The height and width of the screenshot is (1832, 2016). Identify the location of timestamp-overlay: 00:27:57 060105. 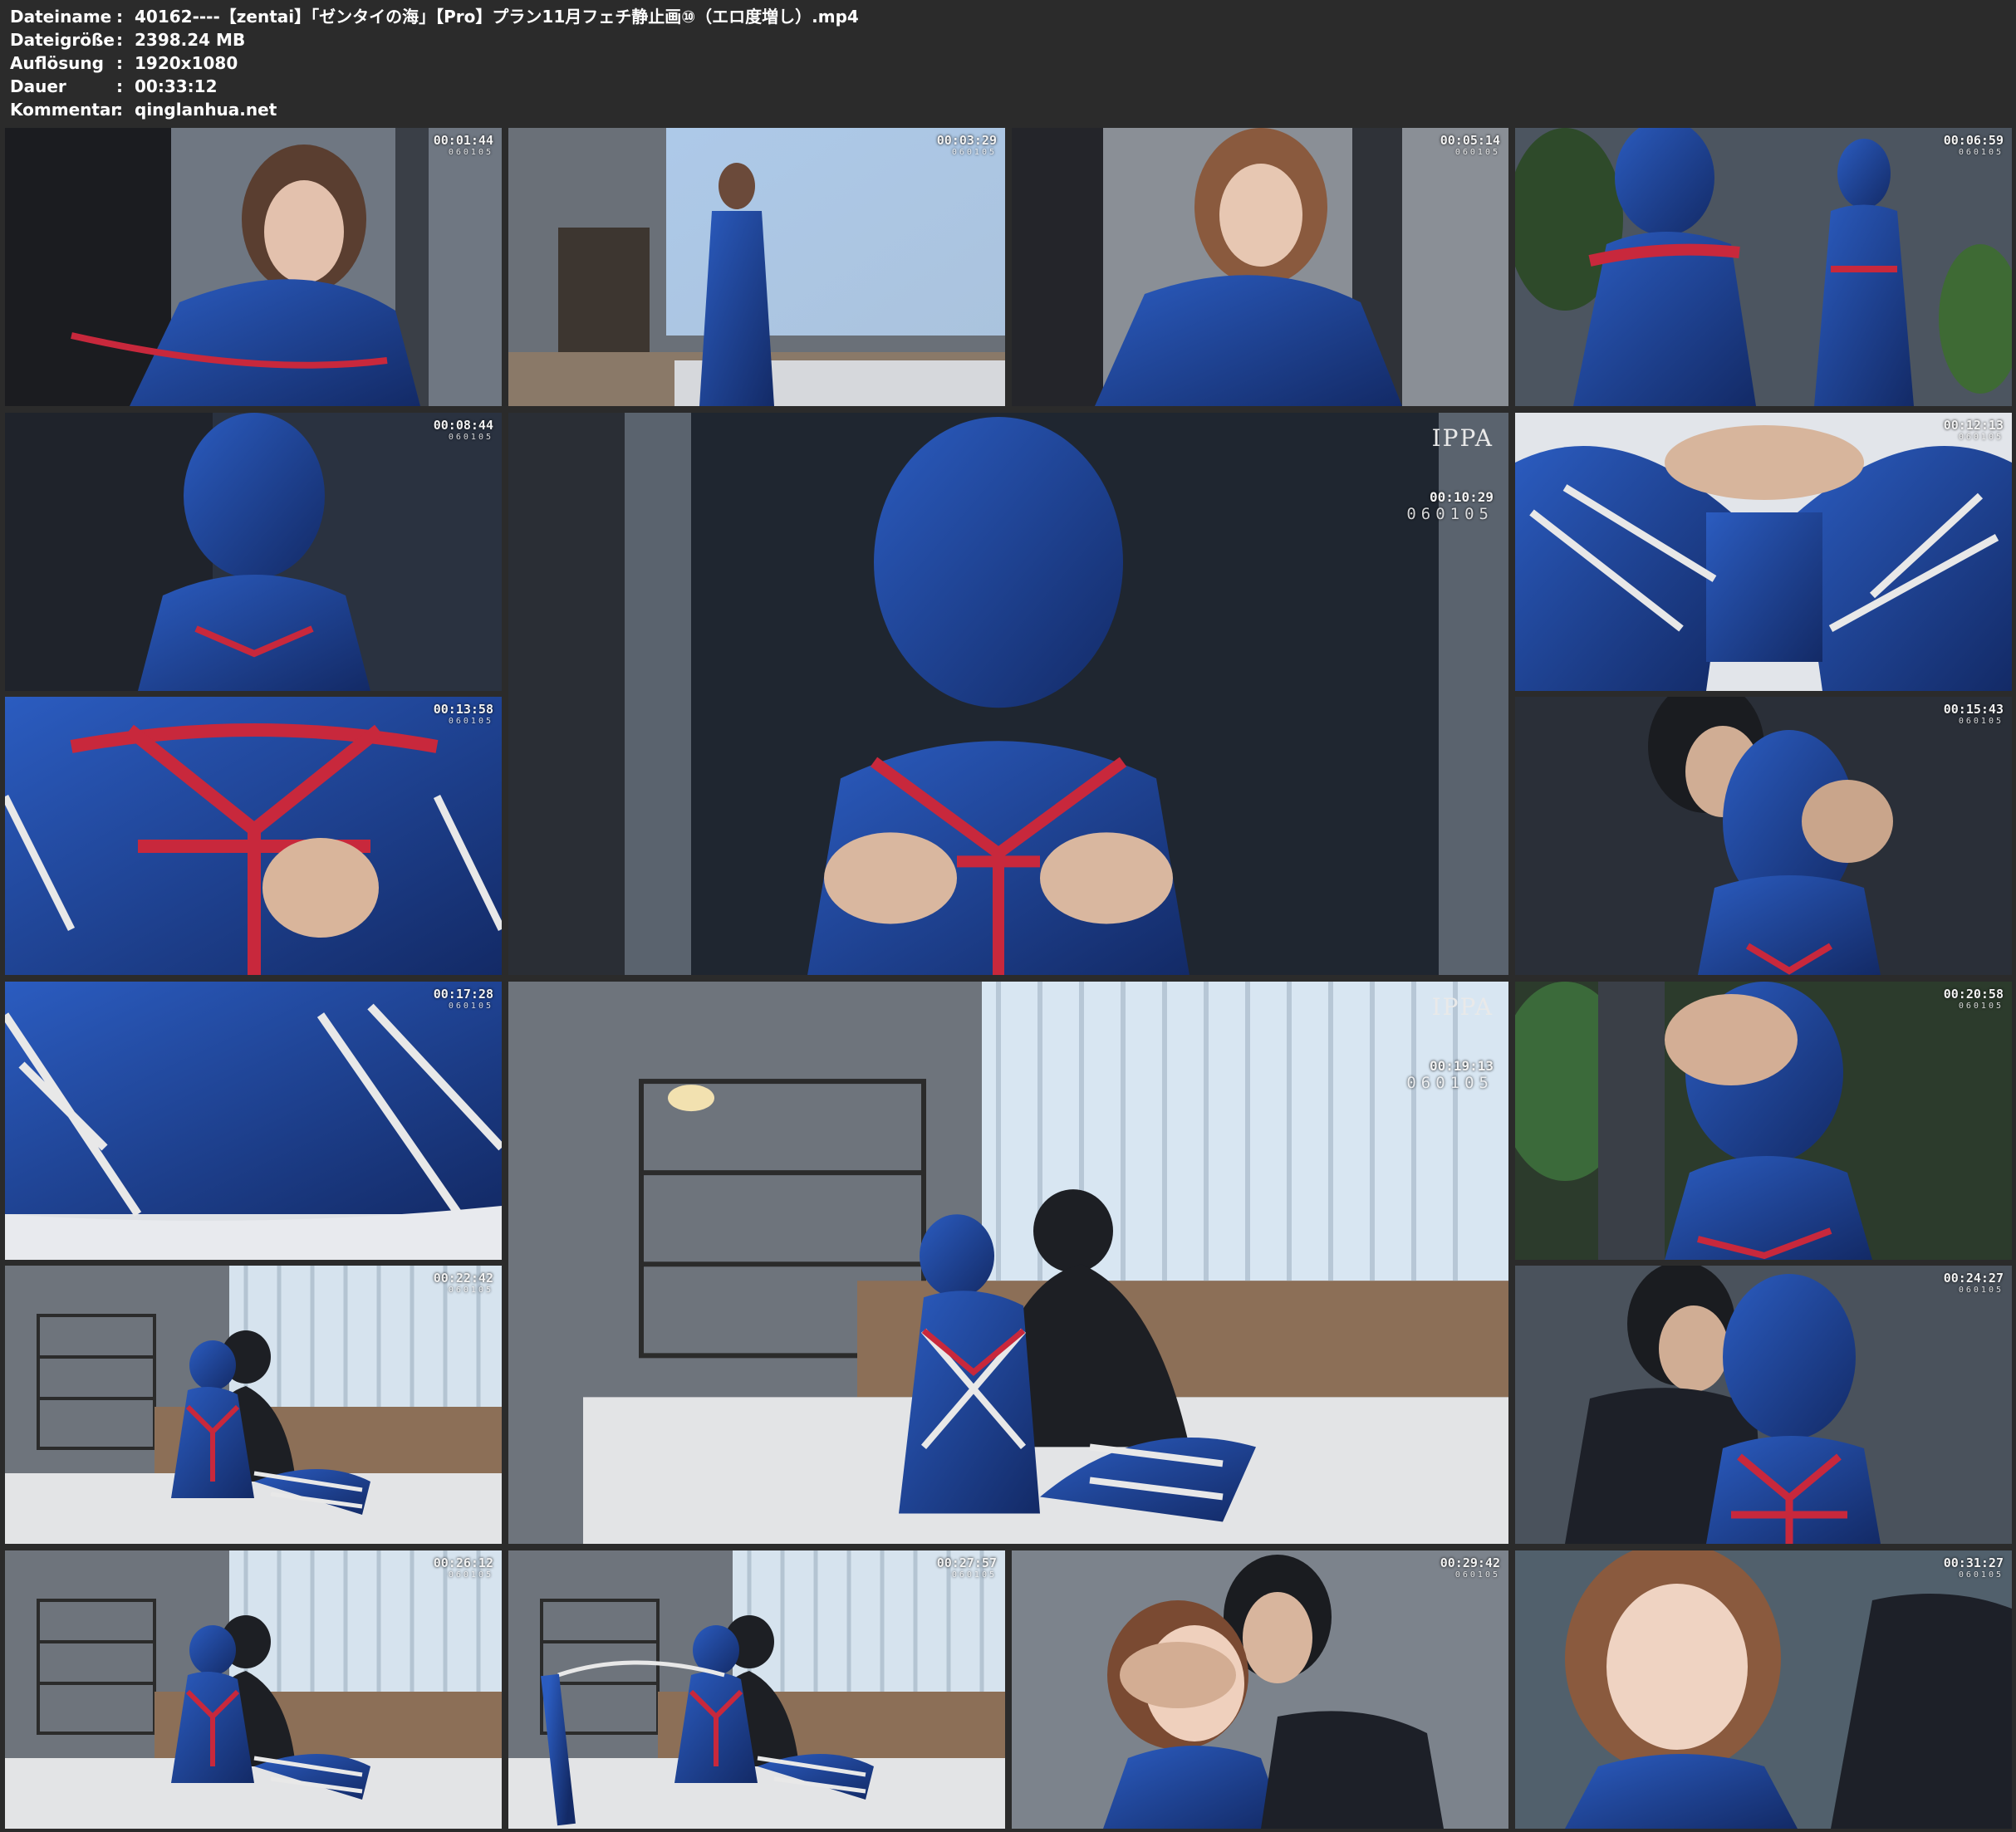
(967, 1567).